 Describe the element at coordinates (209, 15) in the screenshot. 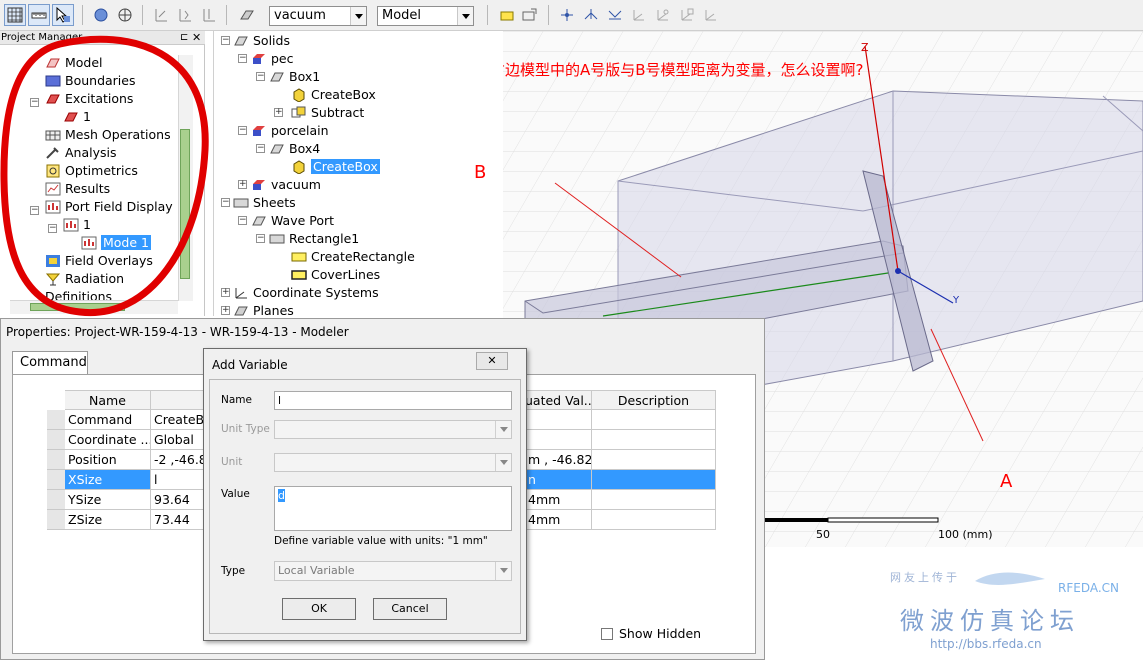

I see `mirror-icon` at that location.